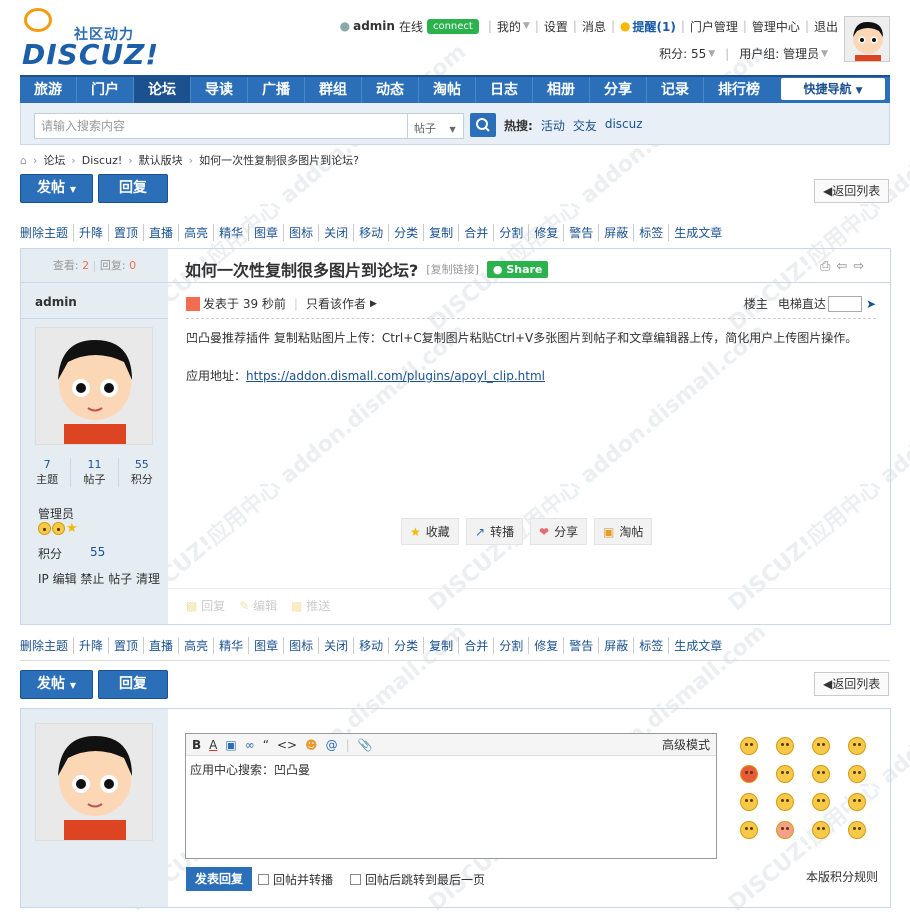 The image size is (910, 917). What do you see at coordinates (221, 126) in the screenshot?
I see `search-input: 请输入搜索内容` at bounding box center [221, 126].